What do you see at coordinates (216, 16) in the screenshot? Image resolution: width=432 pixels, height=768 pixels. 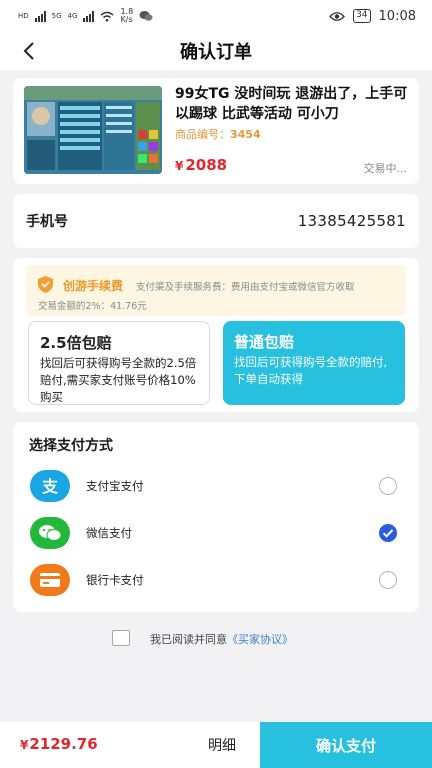 I see `status-bar: HD 5G 4G 1.8 K/s 34 10:08` at bounding box center [216, 16].